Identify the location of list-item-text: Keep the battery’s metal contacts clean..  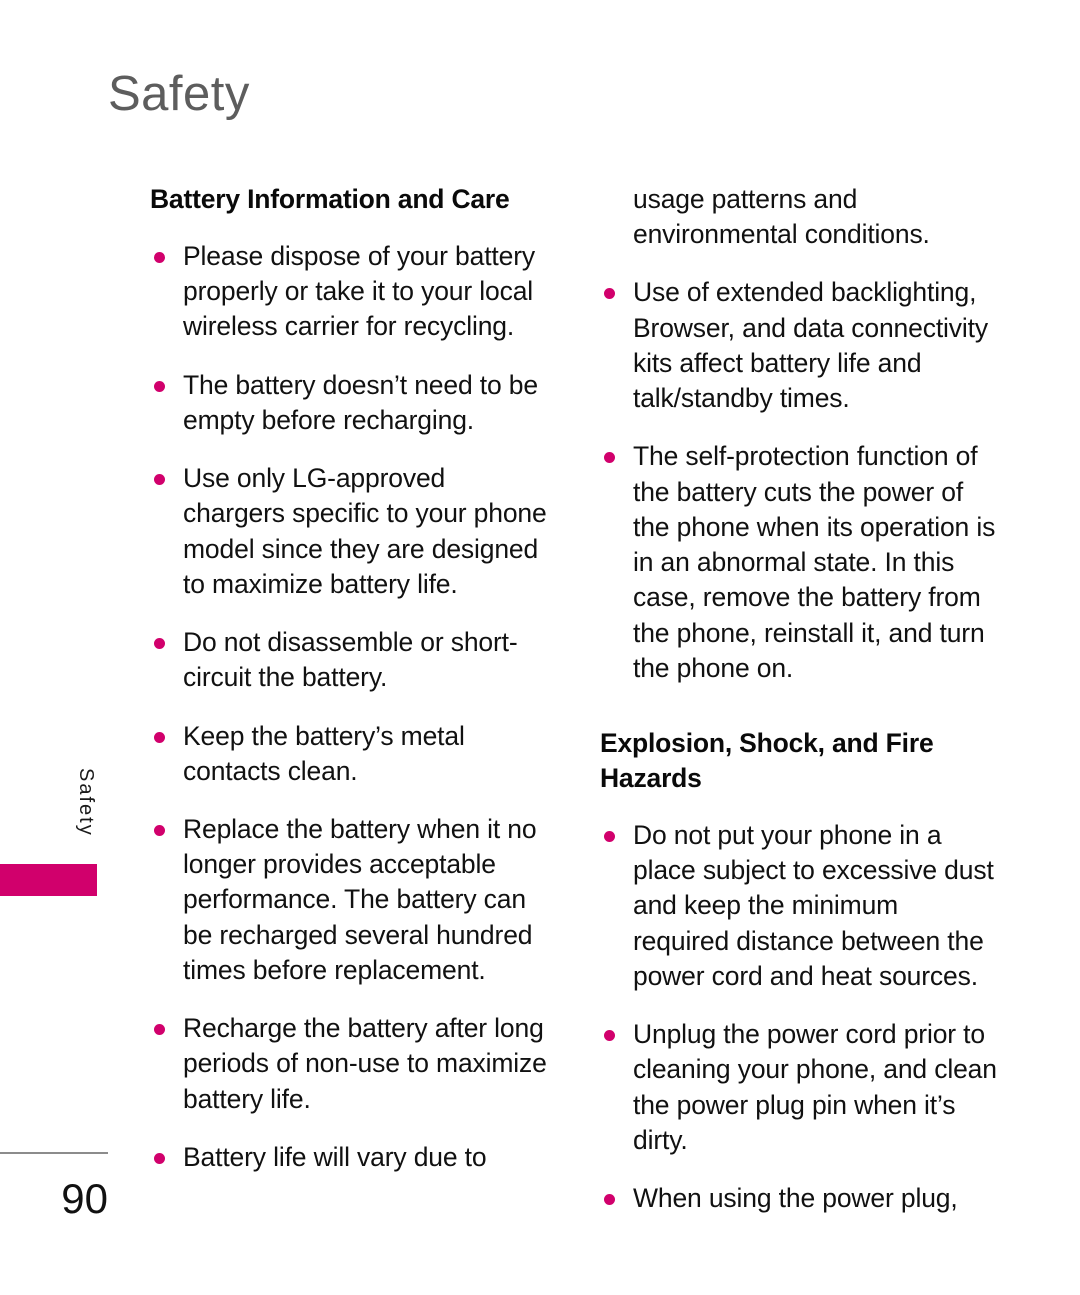
(324, 753).